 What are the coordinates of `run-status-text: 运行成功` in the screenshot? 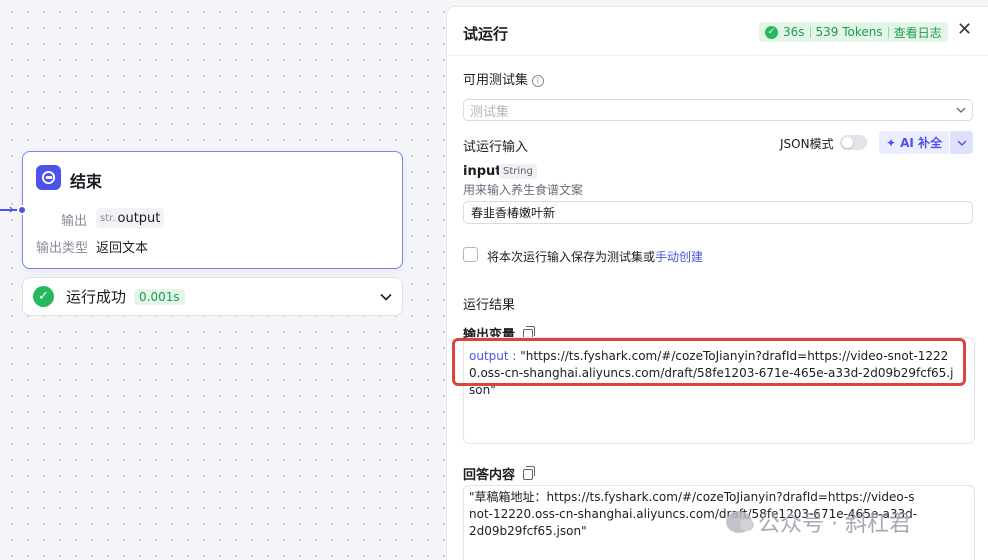 It's located at (96, 297).